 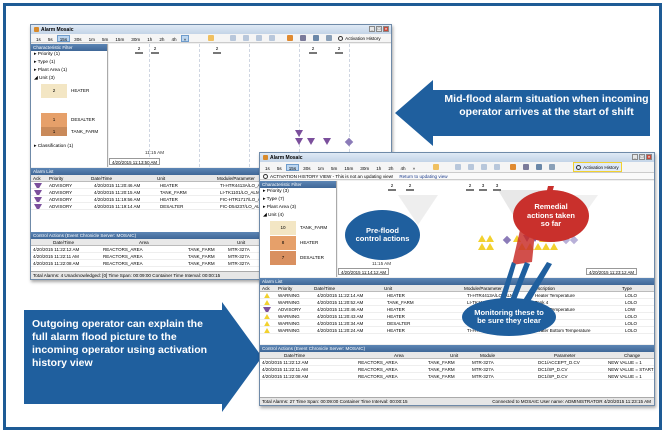 What do you see at coordinates (382, 235) in the screenshot?
I see `callout-preflood-actions: Pre-flood control actions` at bounding box center [382, 235].